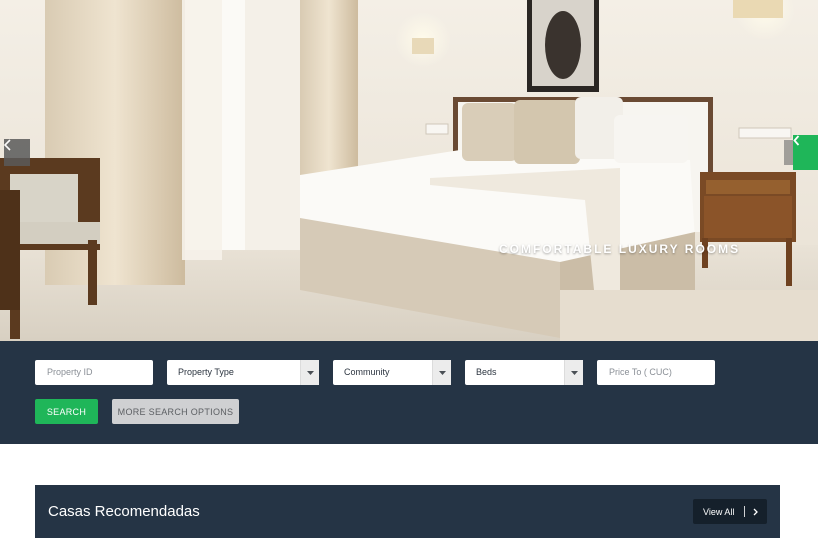 The image size is (818, 540). I want to click on recommended-section-header: Casas Recomendadas View All, so click(407, 511).